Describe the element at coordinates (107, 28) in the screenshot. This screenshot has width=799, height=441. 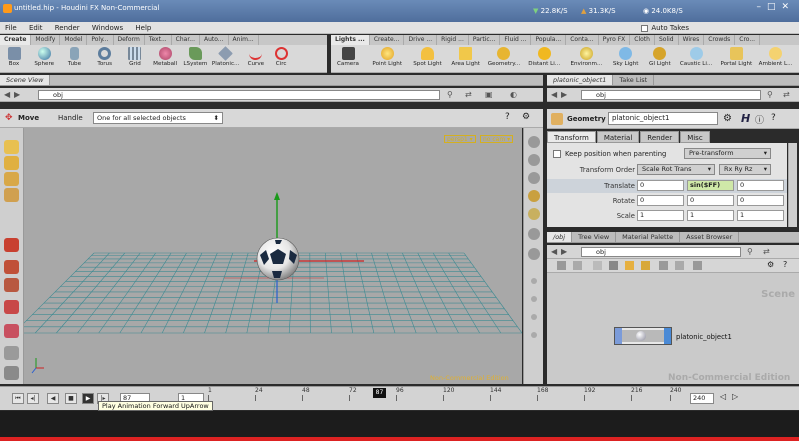
I see `menu-windows: Windows` at that location.